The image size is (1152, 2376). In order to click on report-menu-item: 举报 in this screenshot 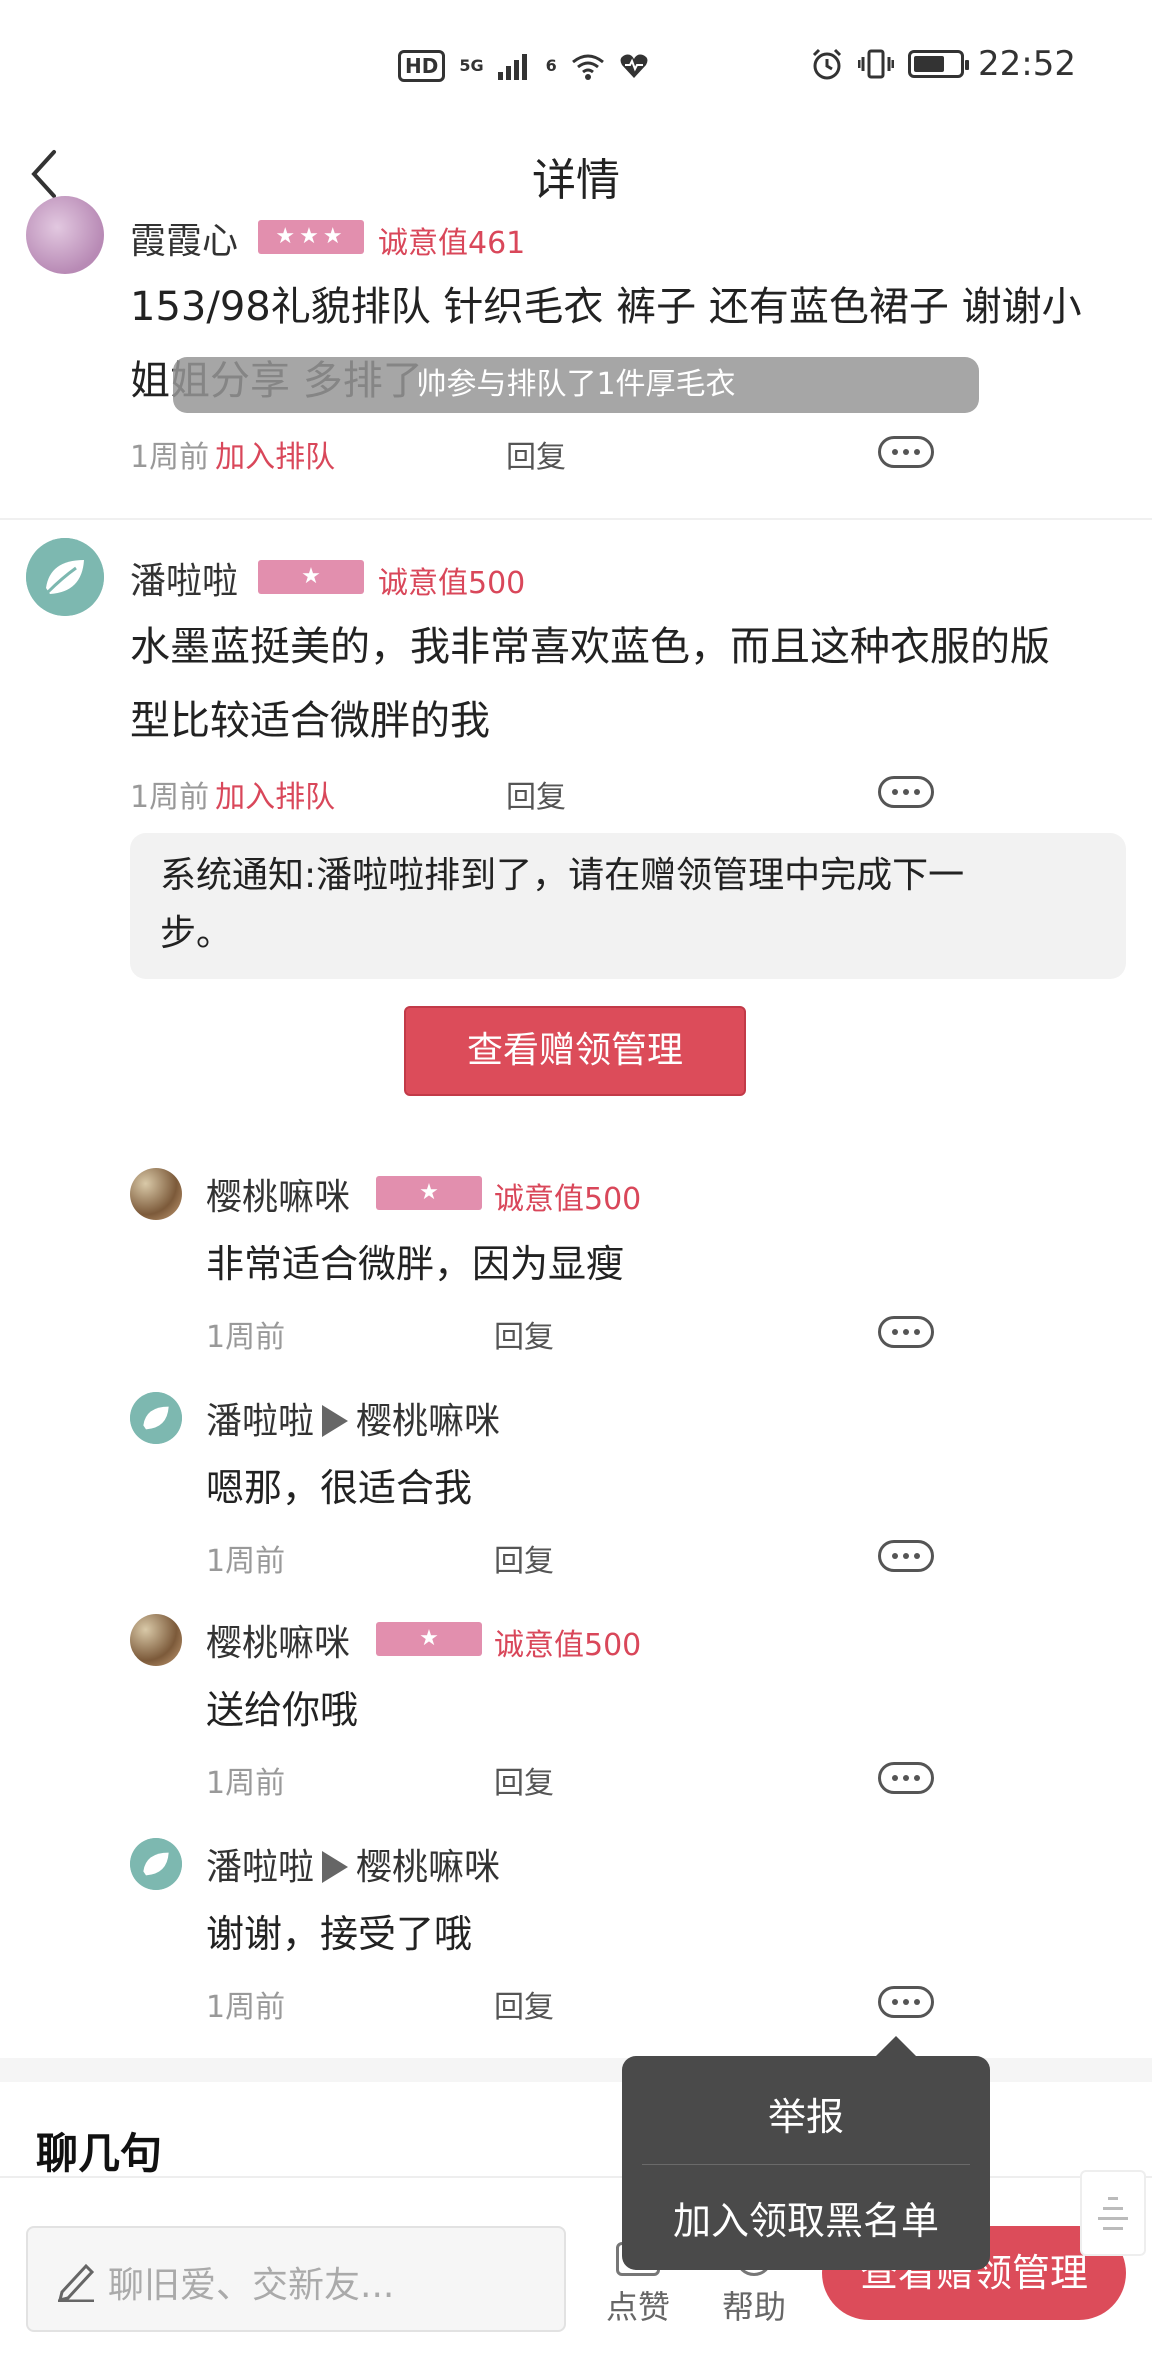, I will do `click(806, 2113)`.